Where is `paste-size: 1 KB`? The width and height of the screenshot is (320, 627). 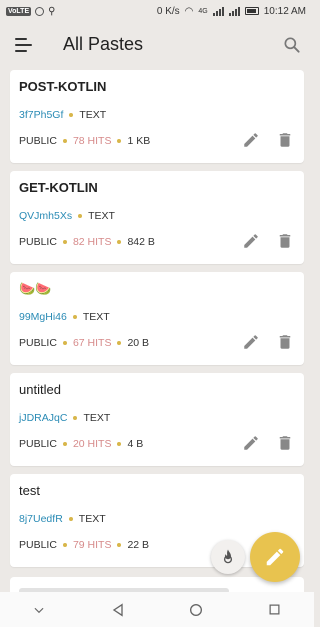 paste-size: 1 KB is located at coordinates (139, 141).